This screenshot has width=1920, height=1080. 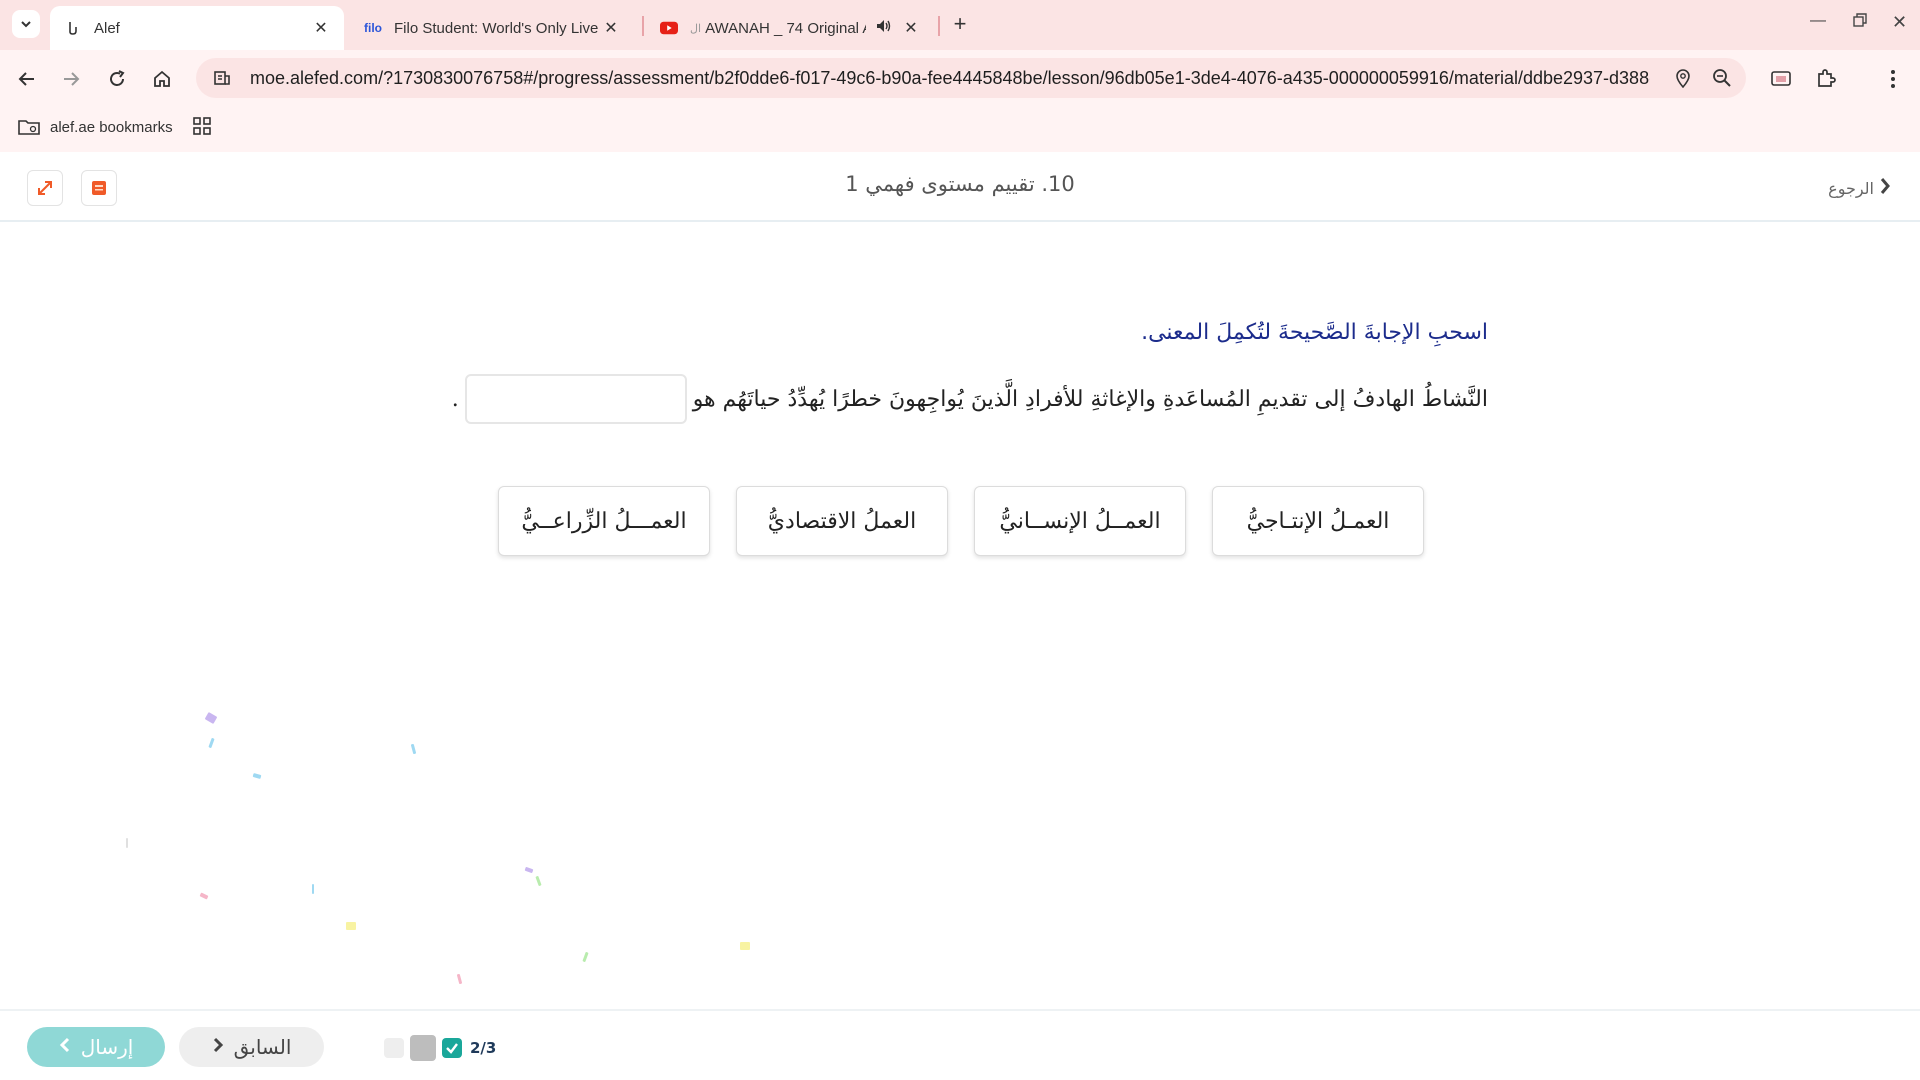 I want to click on progress-dot-done, so click(x=452, y=1048).